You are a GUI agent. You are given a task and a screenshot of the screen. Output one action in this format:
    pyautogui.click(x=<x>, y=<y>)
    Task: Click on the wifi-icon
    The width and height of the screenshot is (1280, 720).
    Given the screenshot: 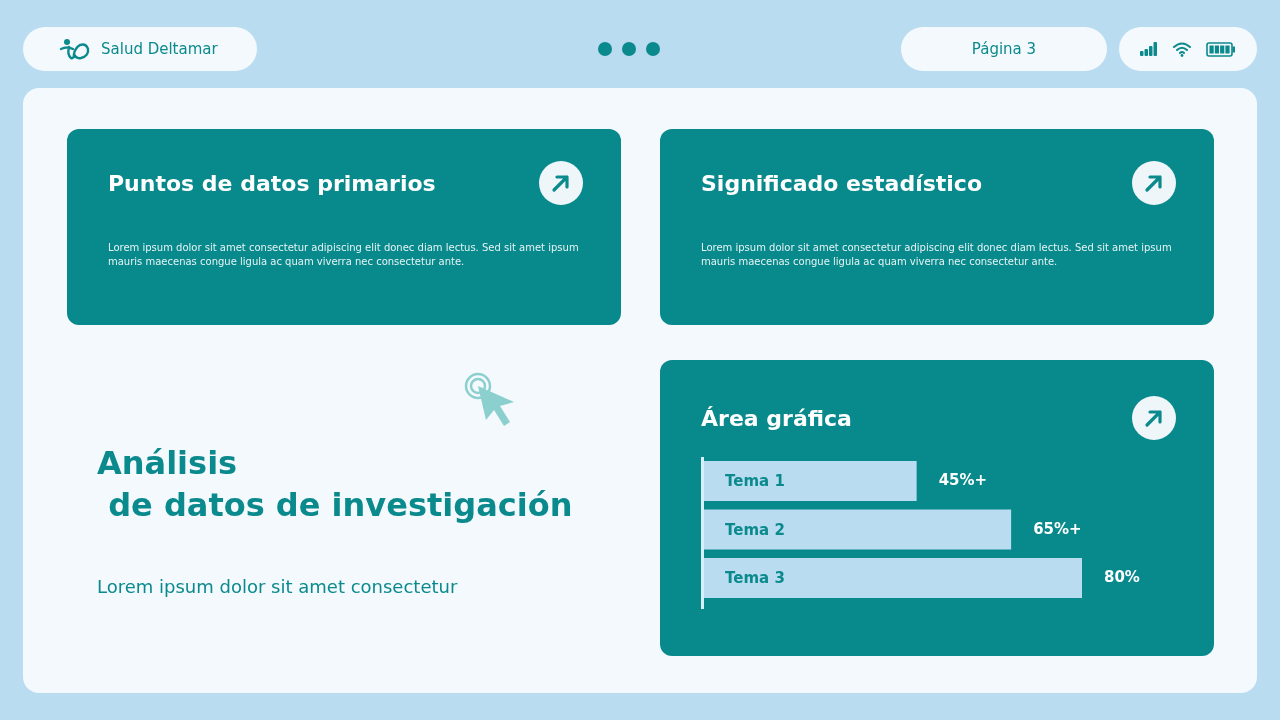 What is the action you would take?
    pyautogui.click(x=1182, y=49)
    